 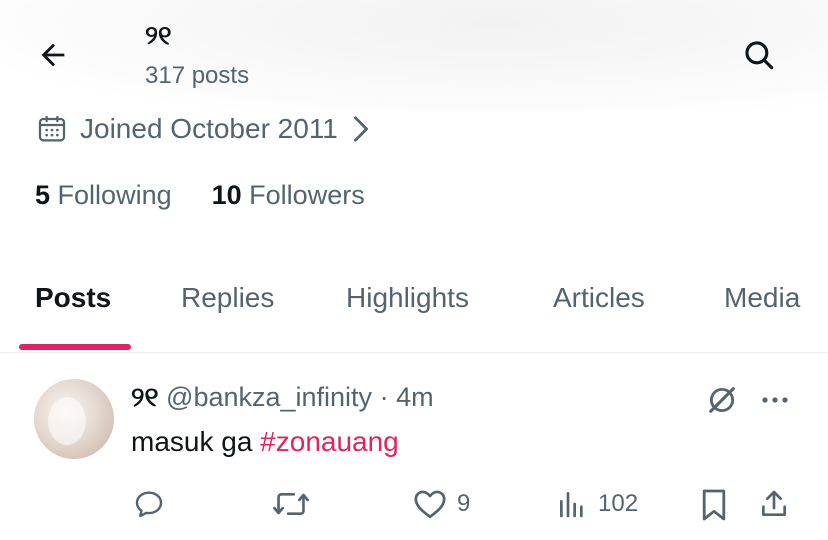 I want to click on following-label: Following, so click(x=114, y=195).